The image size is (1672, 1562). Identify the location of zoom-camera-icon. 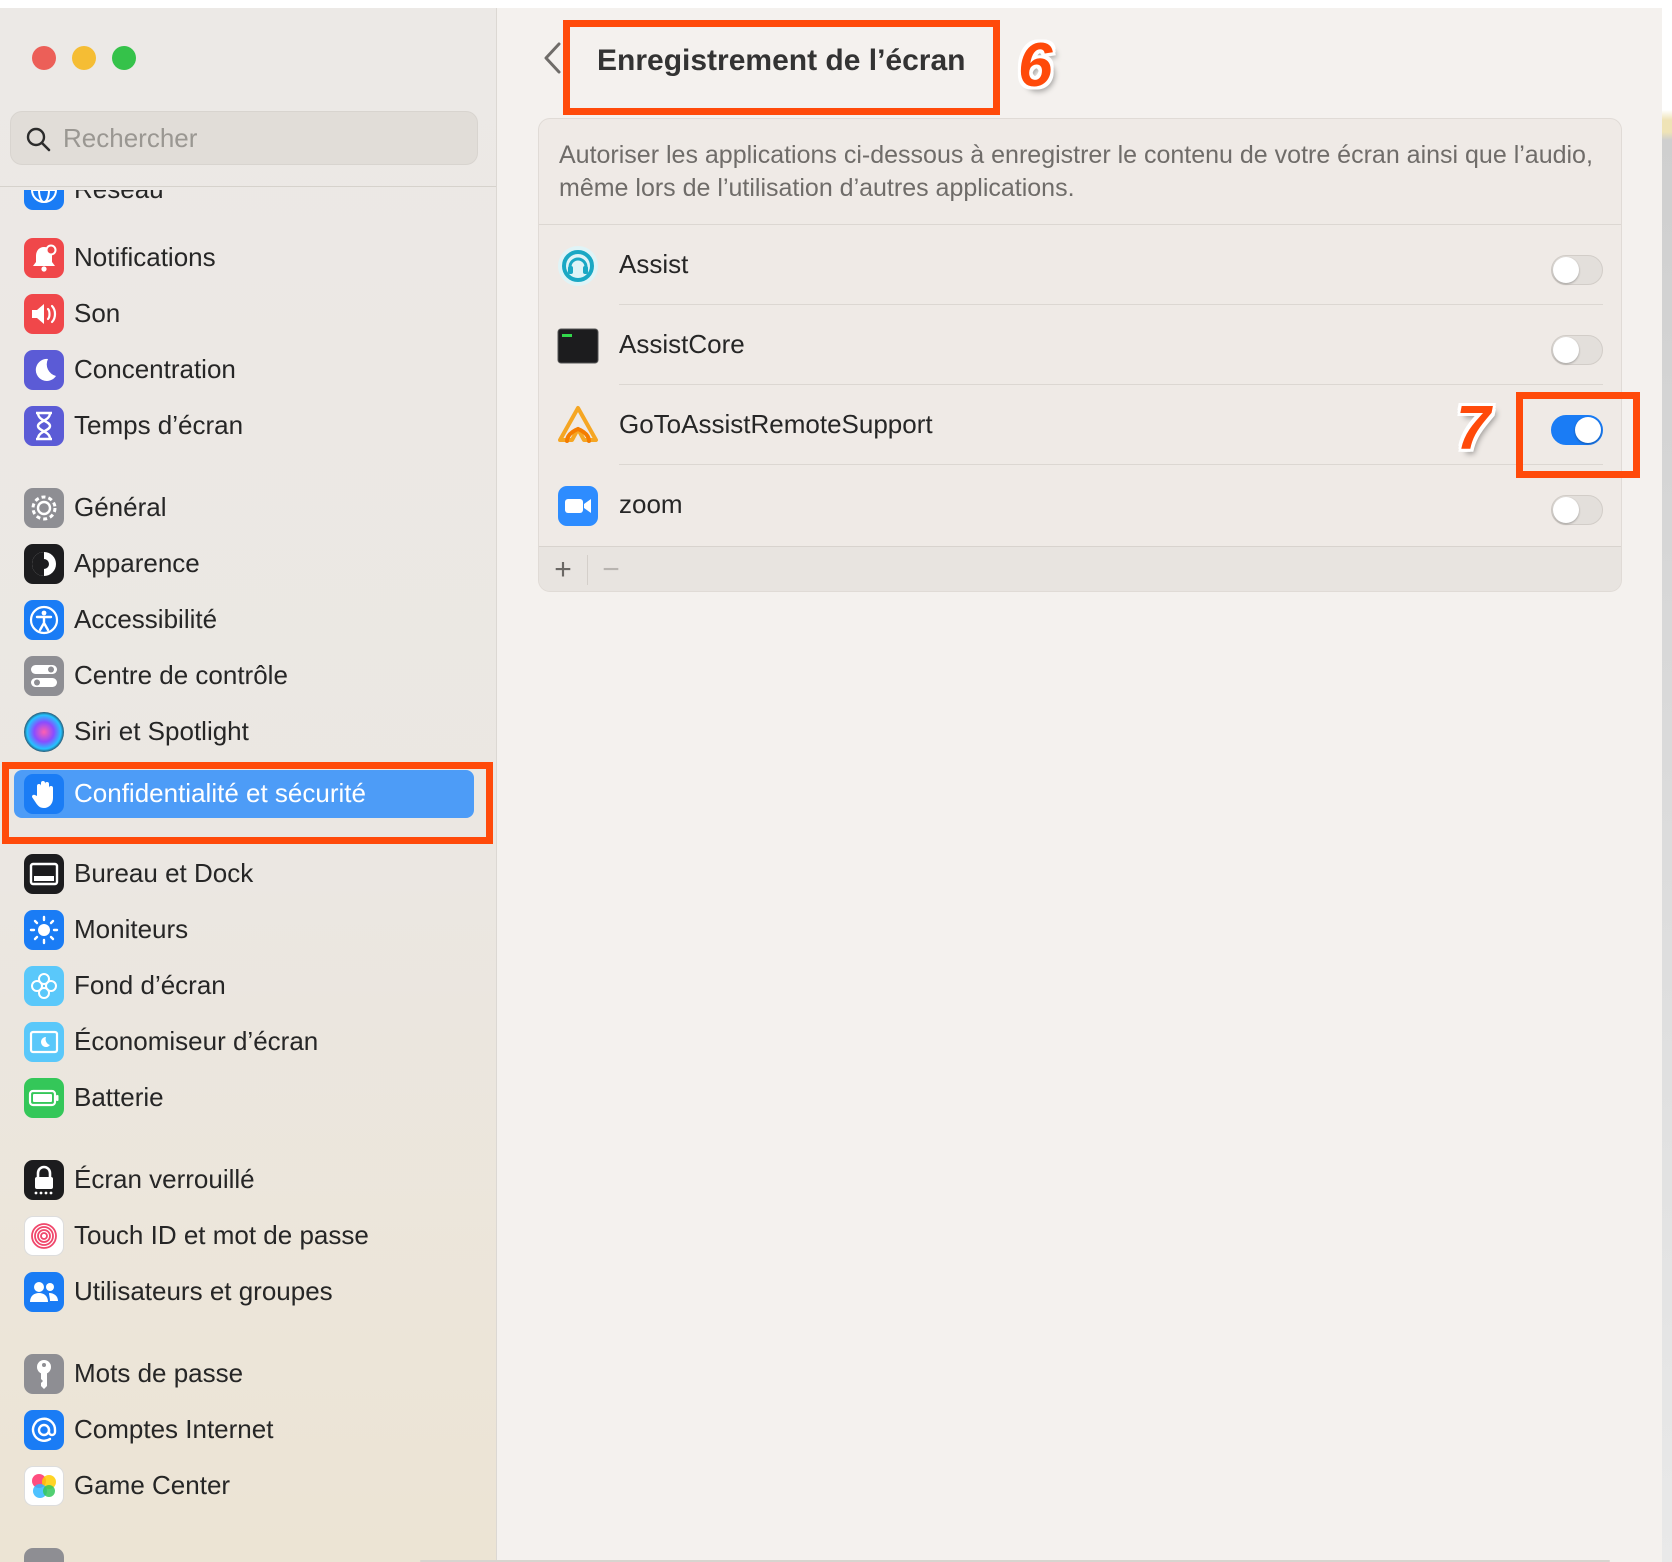
(578, 506).